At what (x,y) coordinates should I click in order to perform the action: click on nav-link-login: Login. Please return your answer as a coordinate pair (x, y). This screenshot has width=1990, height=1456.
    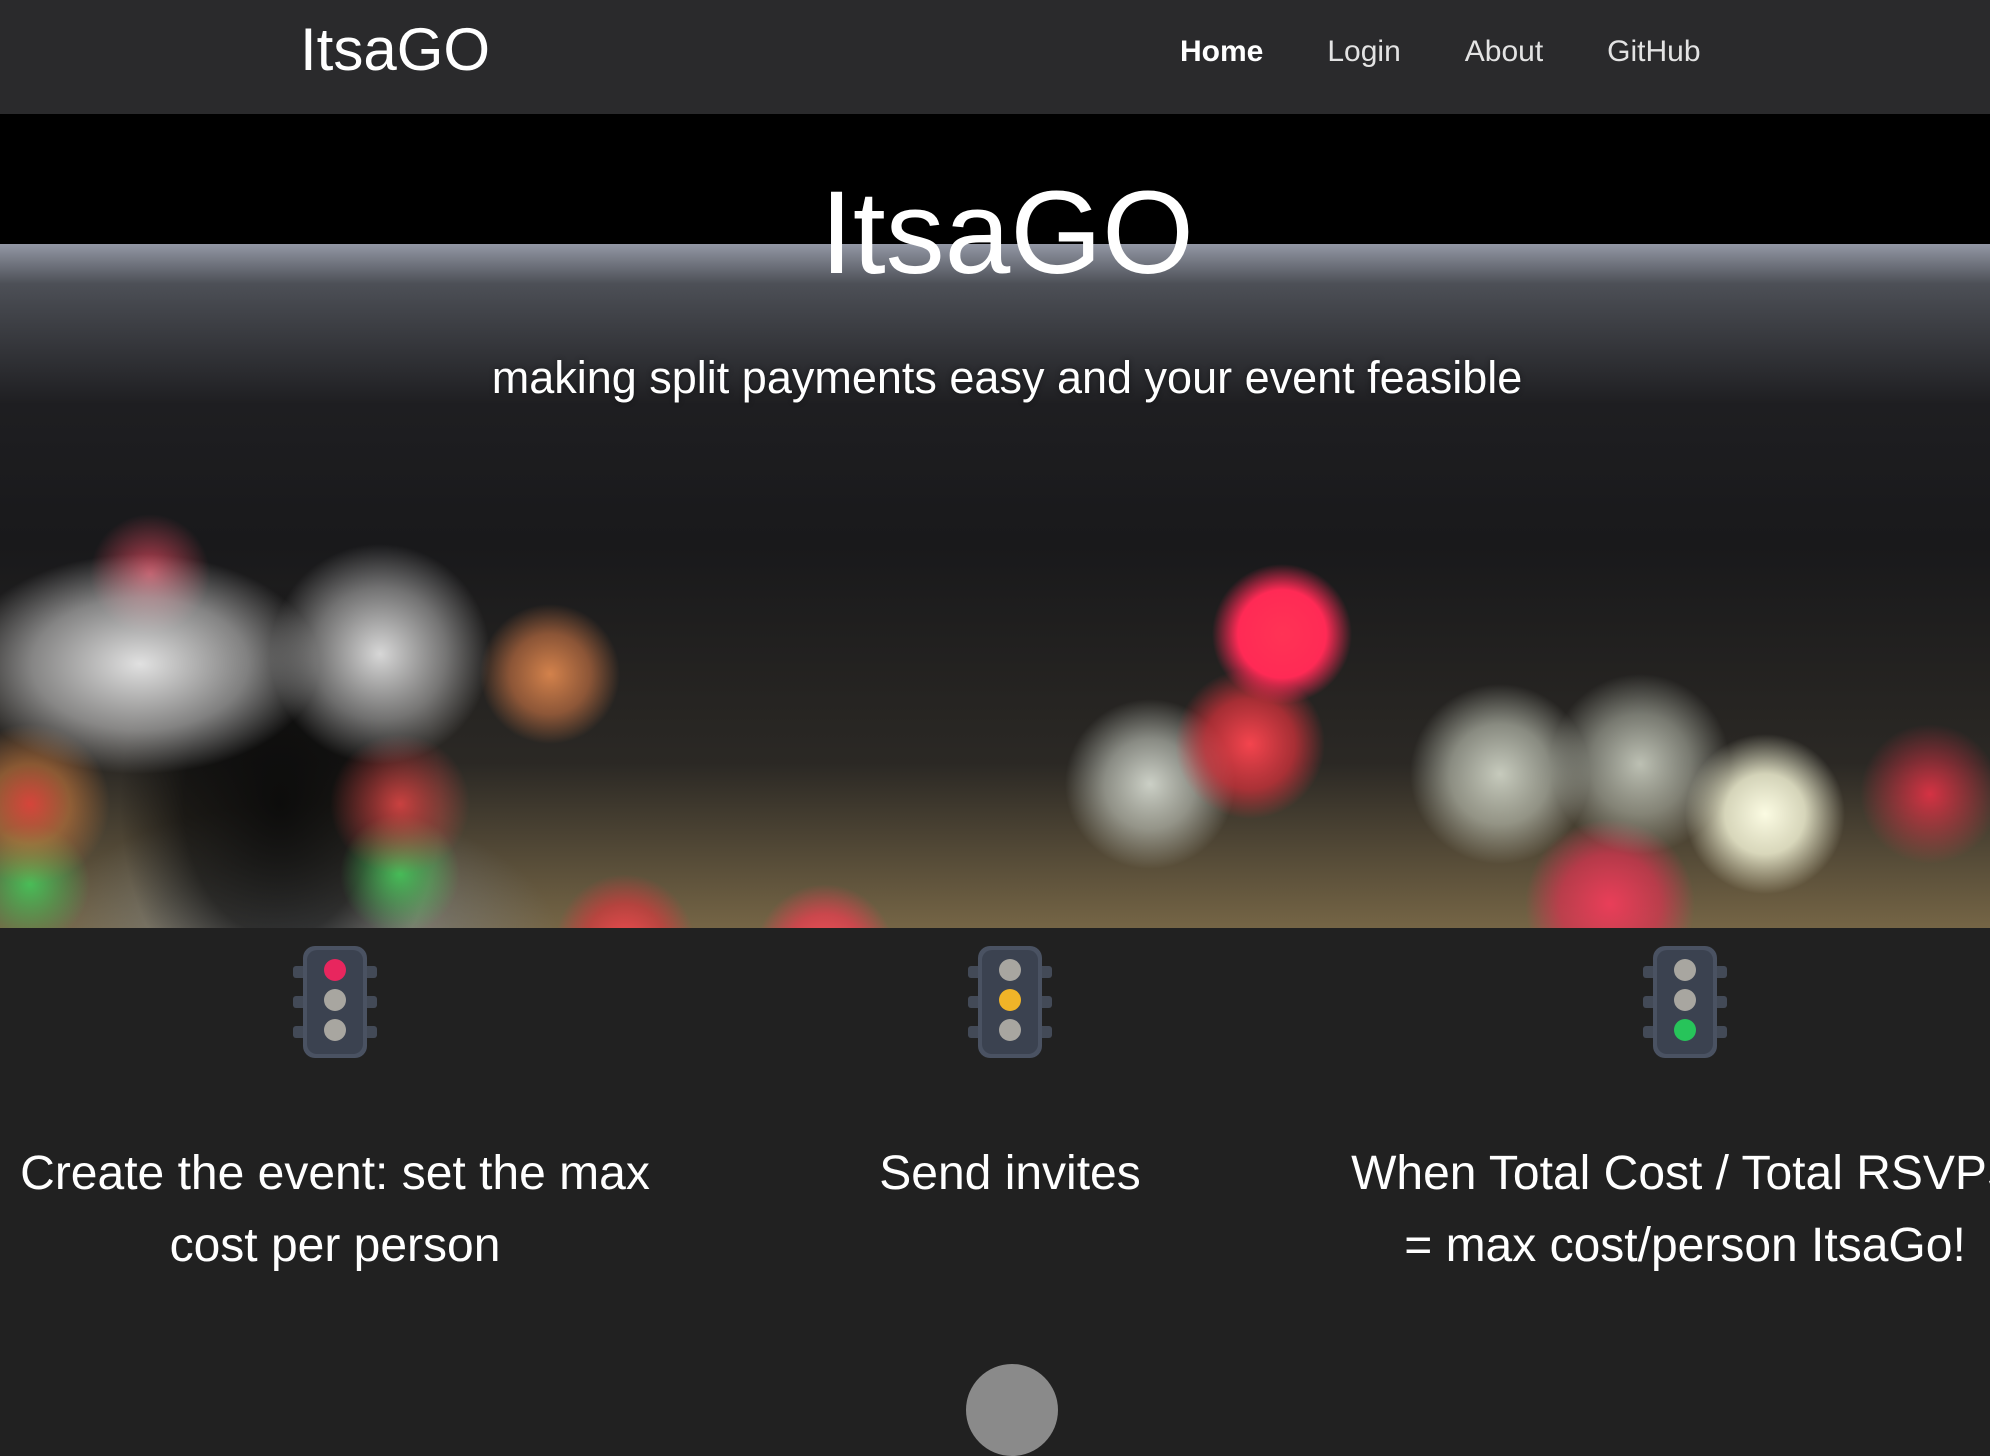
    Looking at the image, I should click on (1363, 52).